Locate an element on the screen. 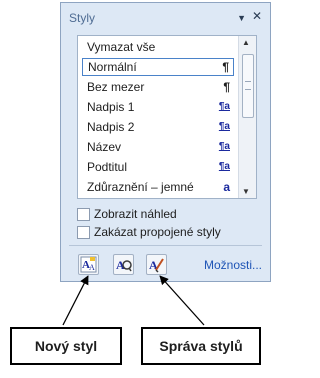 Image resolution: width=320 pixels, height=378 pixels. manage-styles-callout: Správa stylů is located at coordinates (201, 346).